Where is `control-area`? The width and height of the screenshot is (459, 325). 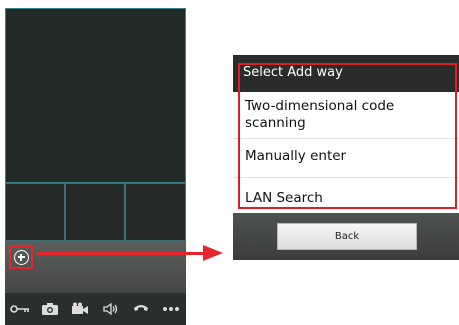 control-area is located at coordinates (95, 267).